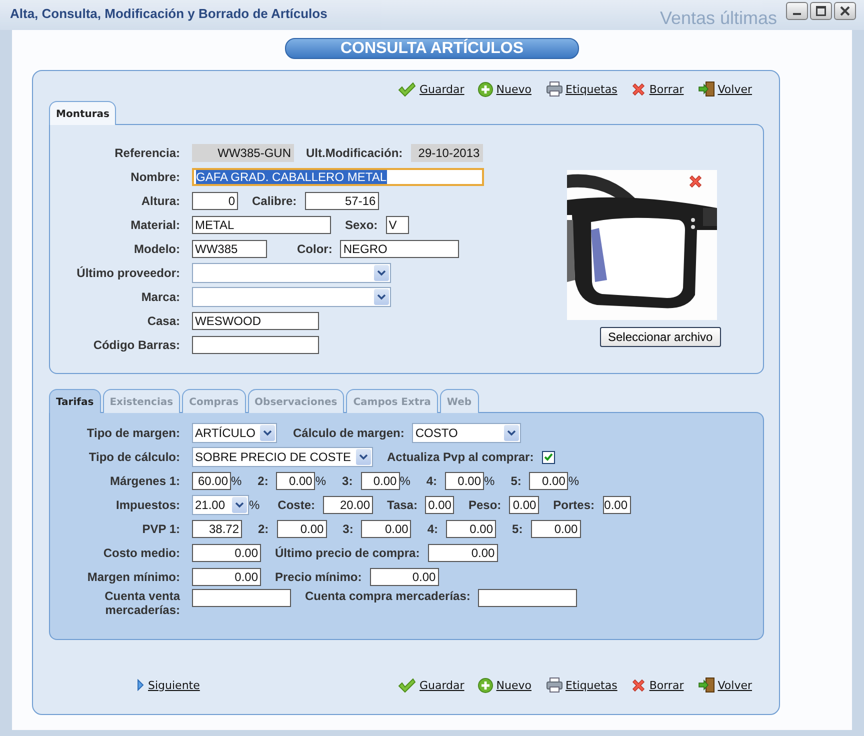 This screenshot has height=736, width=864. What do you see at coordinates (234, 433) in the screenshot?
I see `dropdown: ARTÍCULO` at bounding box center [234, 433].